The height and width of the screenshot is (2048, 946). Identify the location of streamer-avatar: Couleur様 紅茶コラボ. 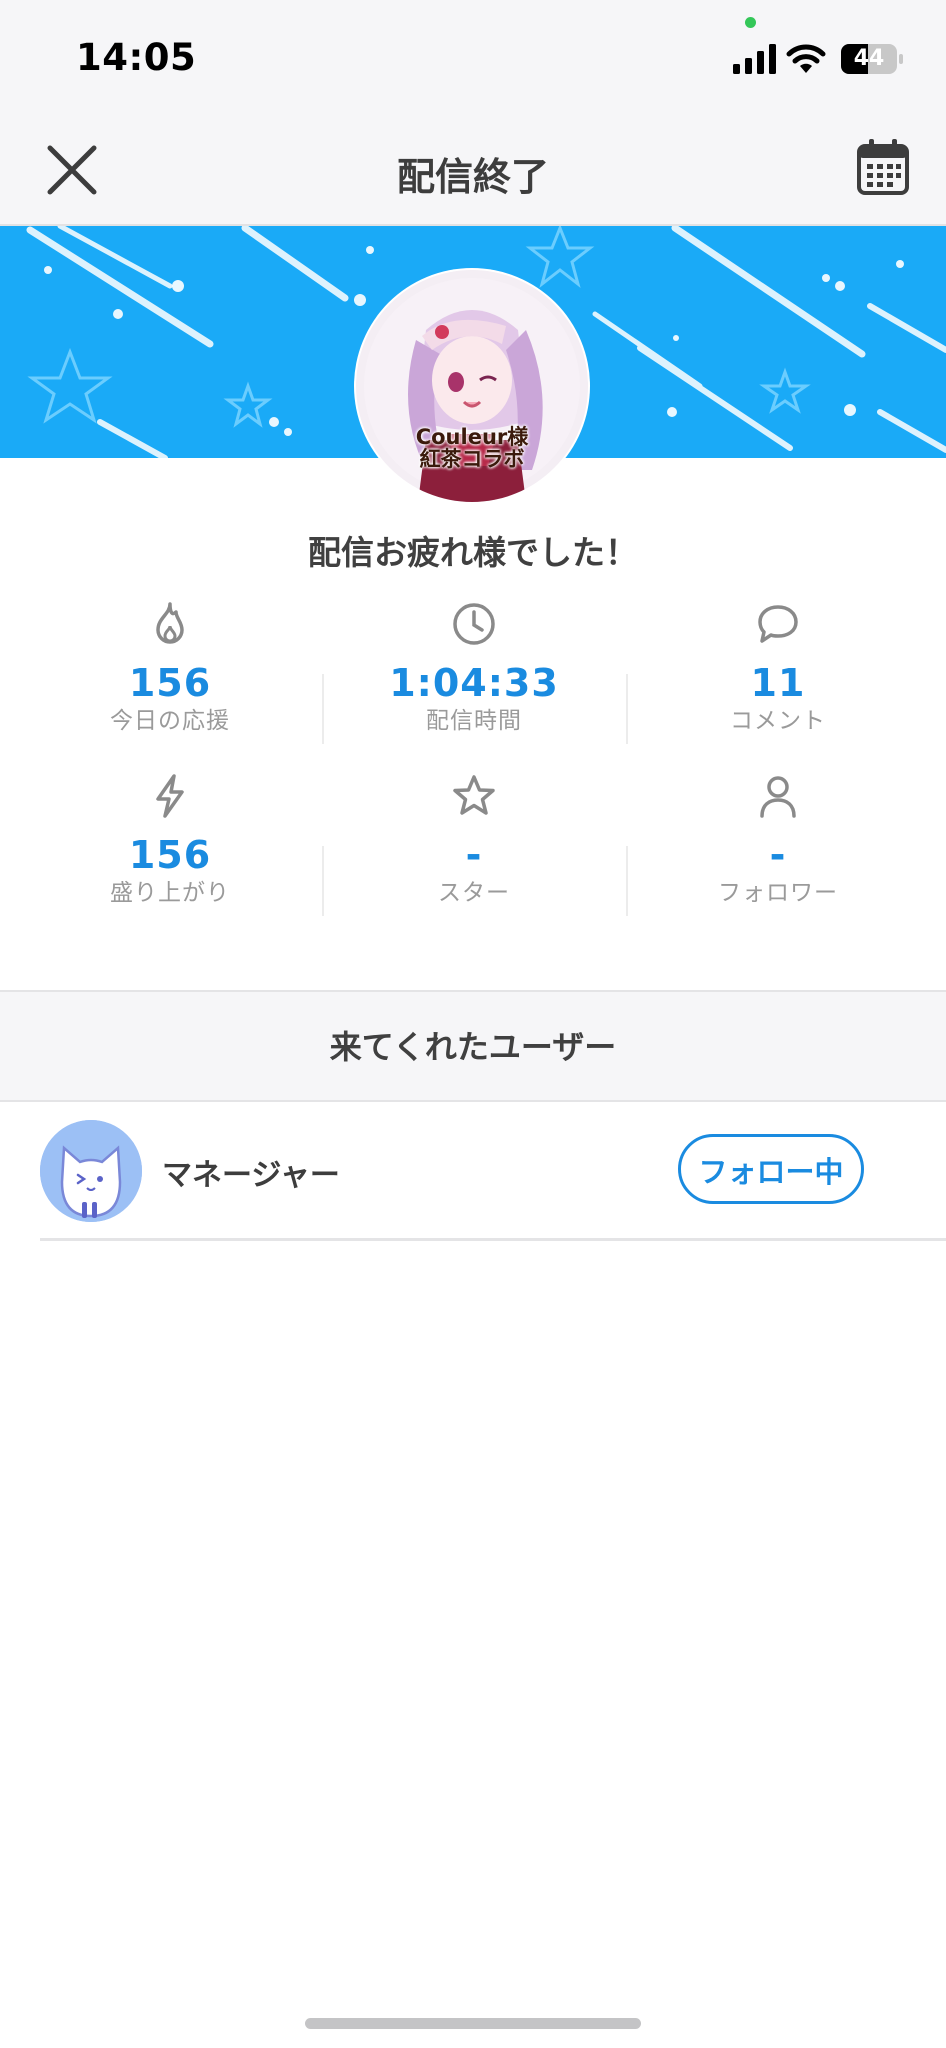
(472, 386).